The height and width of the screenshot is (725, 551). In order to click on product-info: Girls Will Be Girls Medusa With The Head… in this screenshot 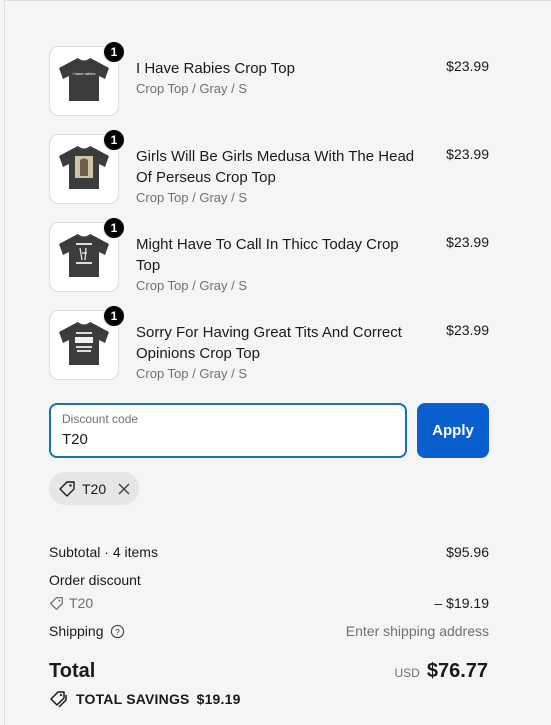, I will do `click(281, 177)`.